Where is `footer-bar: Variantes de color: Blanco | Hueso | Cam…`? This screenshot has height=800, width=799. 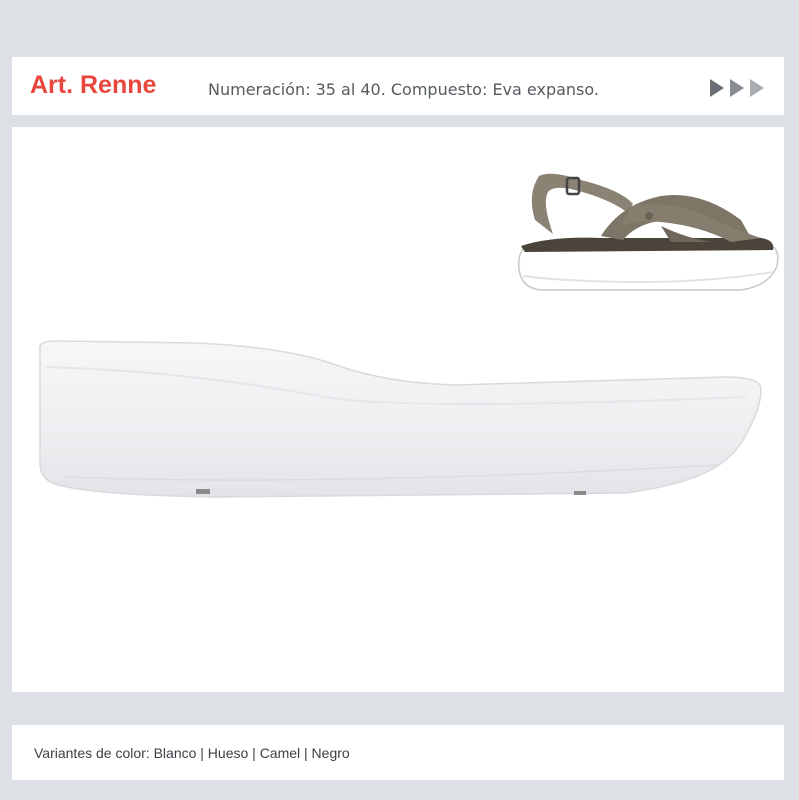
footer-bar: Variantes de color: Blanco | Hueso | Cam… is located at coordinates (398, 752).